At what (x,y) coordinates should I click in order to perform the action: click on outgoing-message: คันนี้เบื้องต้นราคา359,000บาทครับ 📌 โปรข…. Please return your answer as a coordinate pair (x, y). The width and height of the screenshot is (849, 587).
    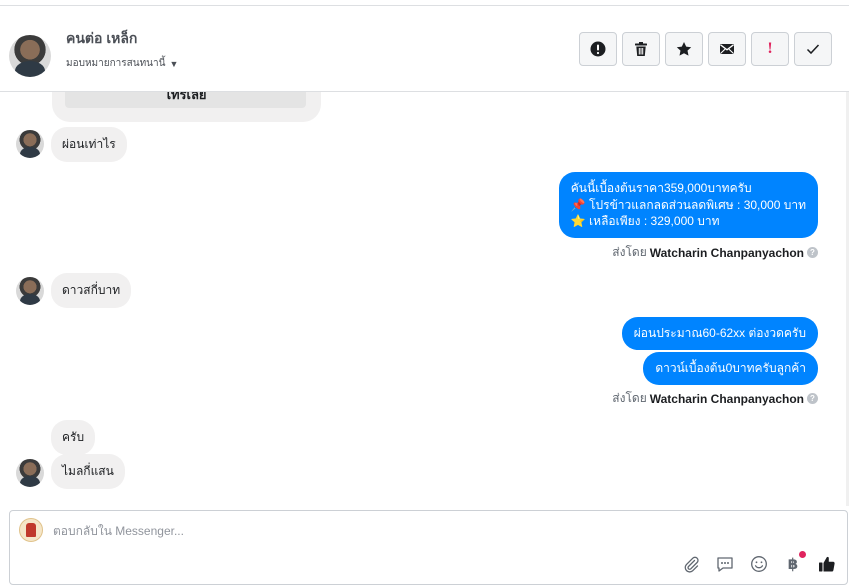
    Looking at the image, I should click on (688, 205).